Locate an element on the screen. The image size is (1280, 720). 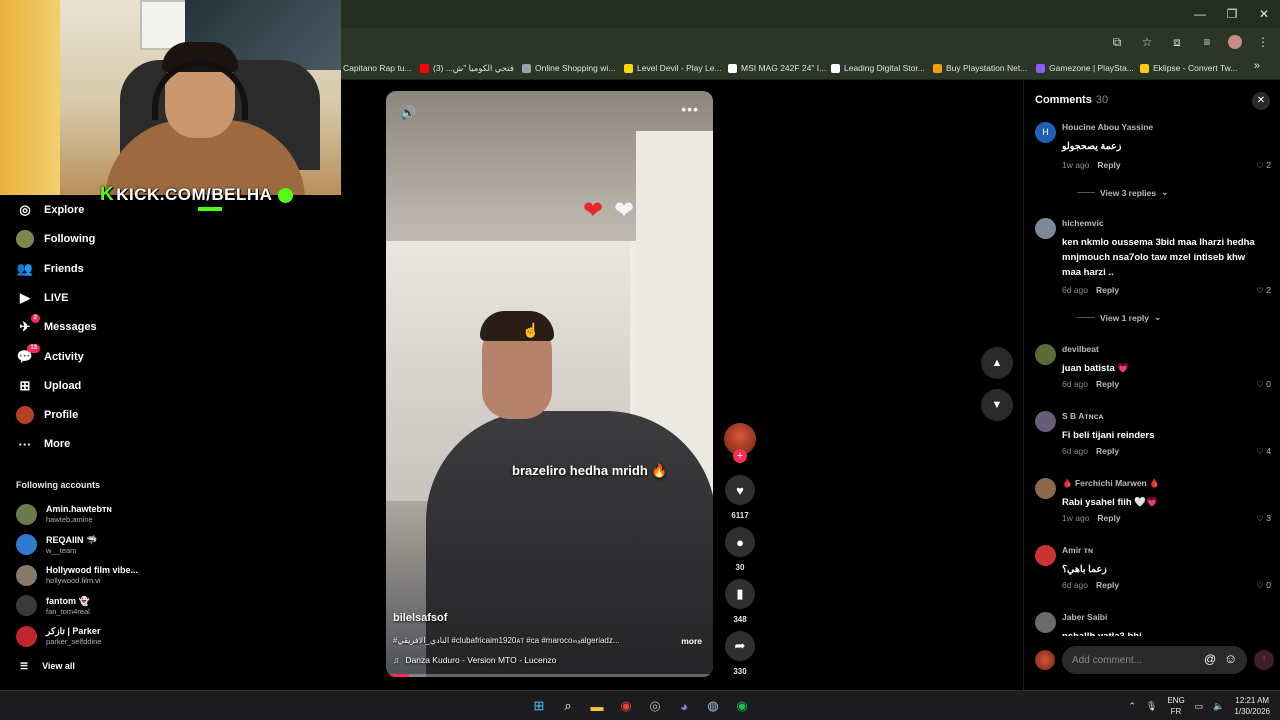
chrome-icon: ◉ is located at coordinates (626, 706).